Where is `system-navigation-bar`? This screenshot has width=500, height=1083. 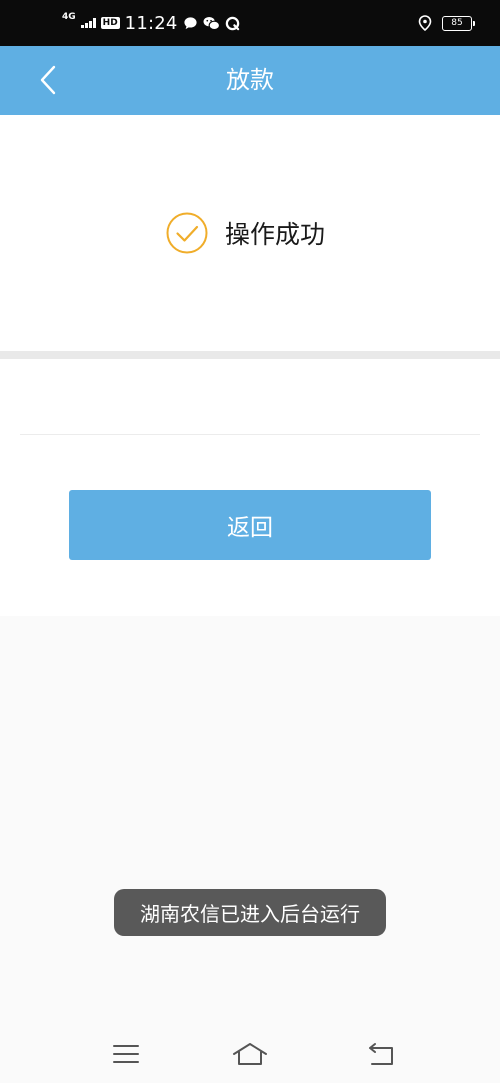 system-navigation-bar is located at coordinates (250, 1054).